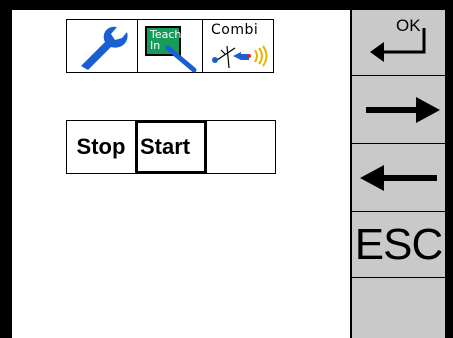 Image resolution: width=453 pixels, height=338 pixels. I want to click on next-button, so click(398, 110).